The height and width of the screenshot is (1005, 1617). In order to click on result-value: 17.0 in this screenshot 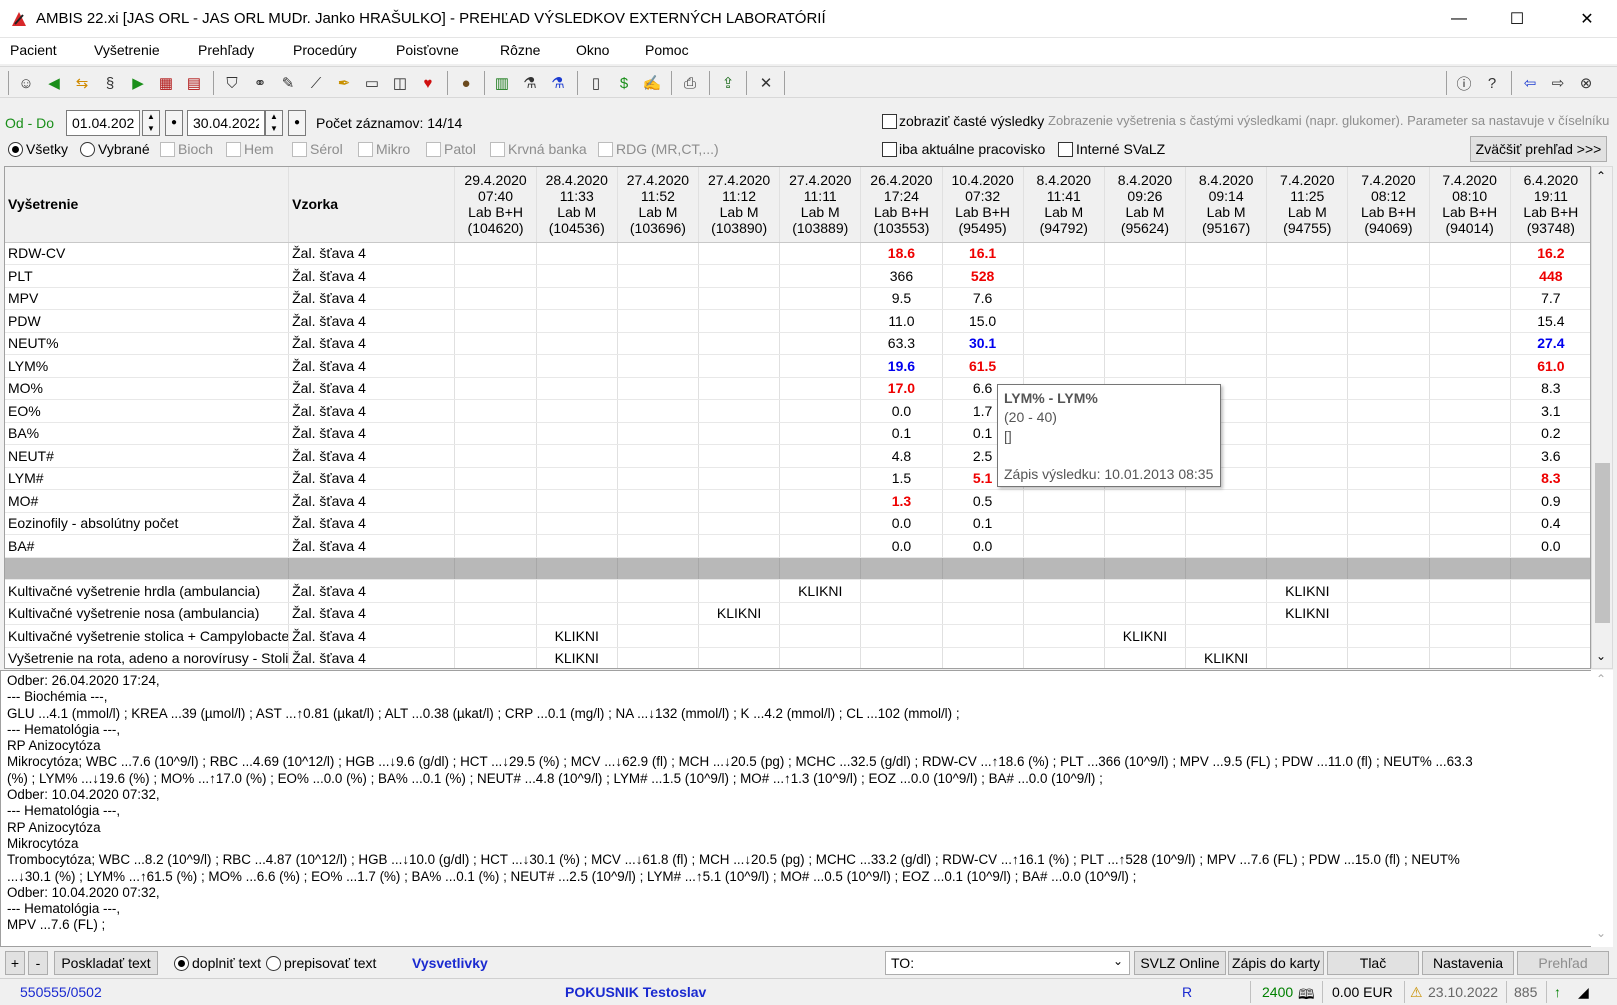, I will do `click(901, 388)`.